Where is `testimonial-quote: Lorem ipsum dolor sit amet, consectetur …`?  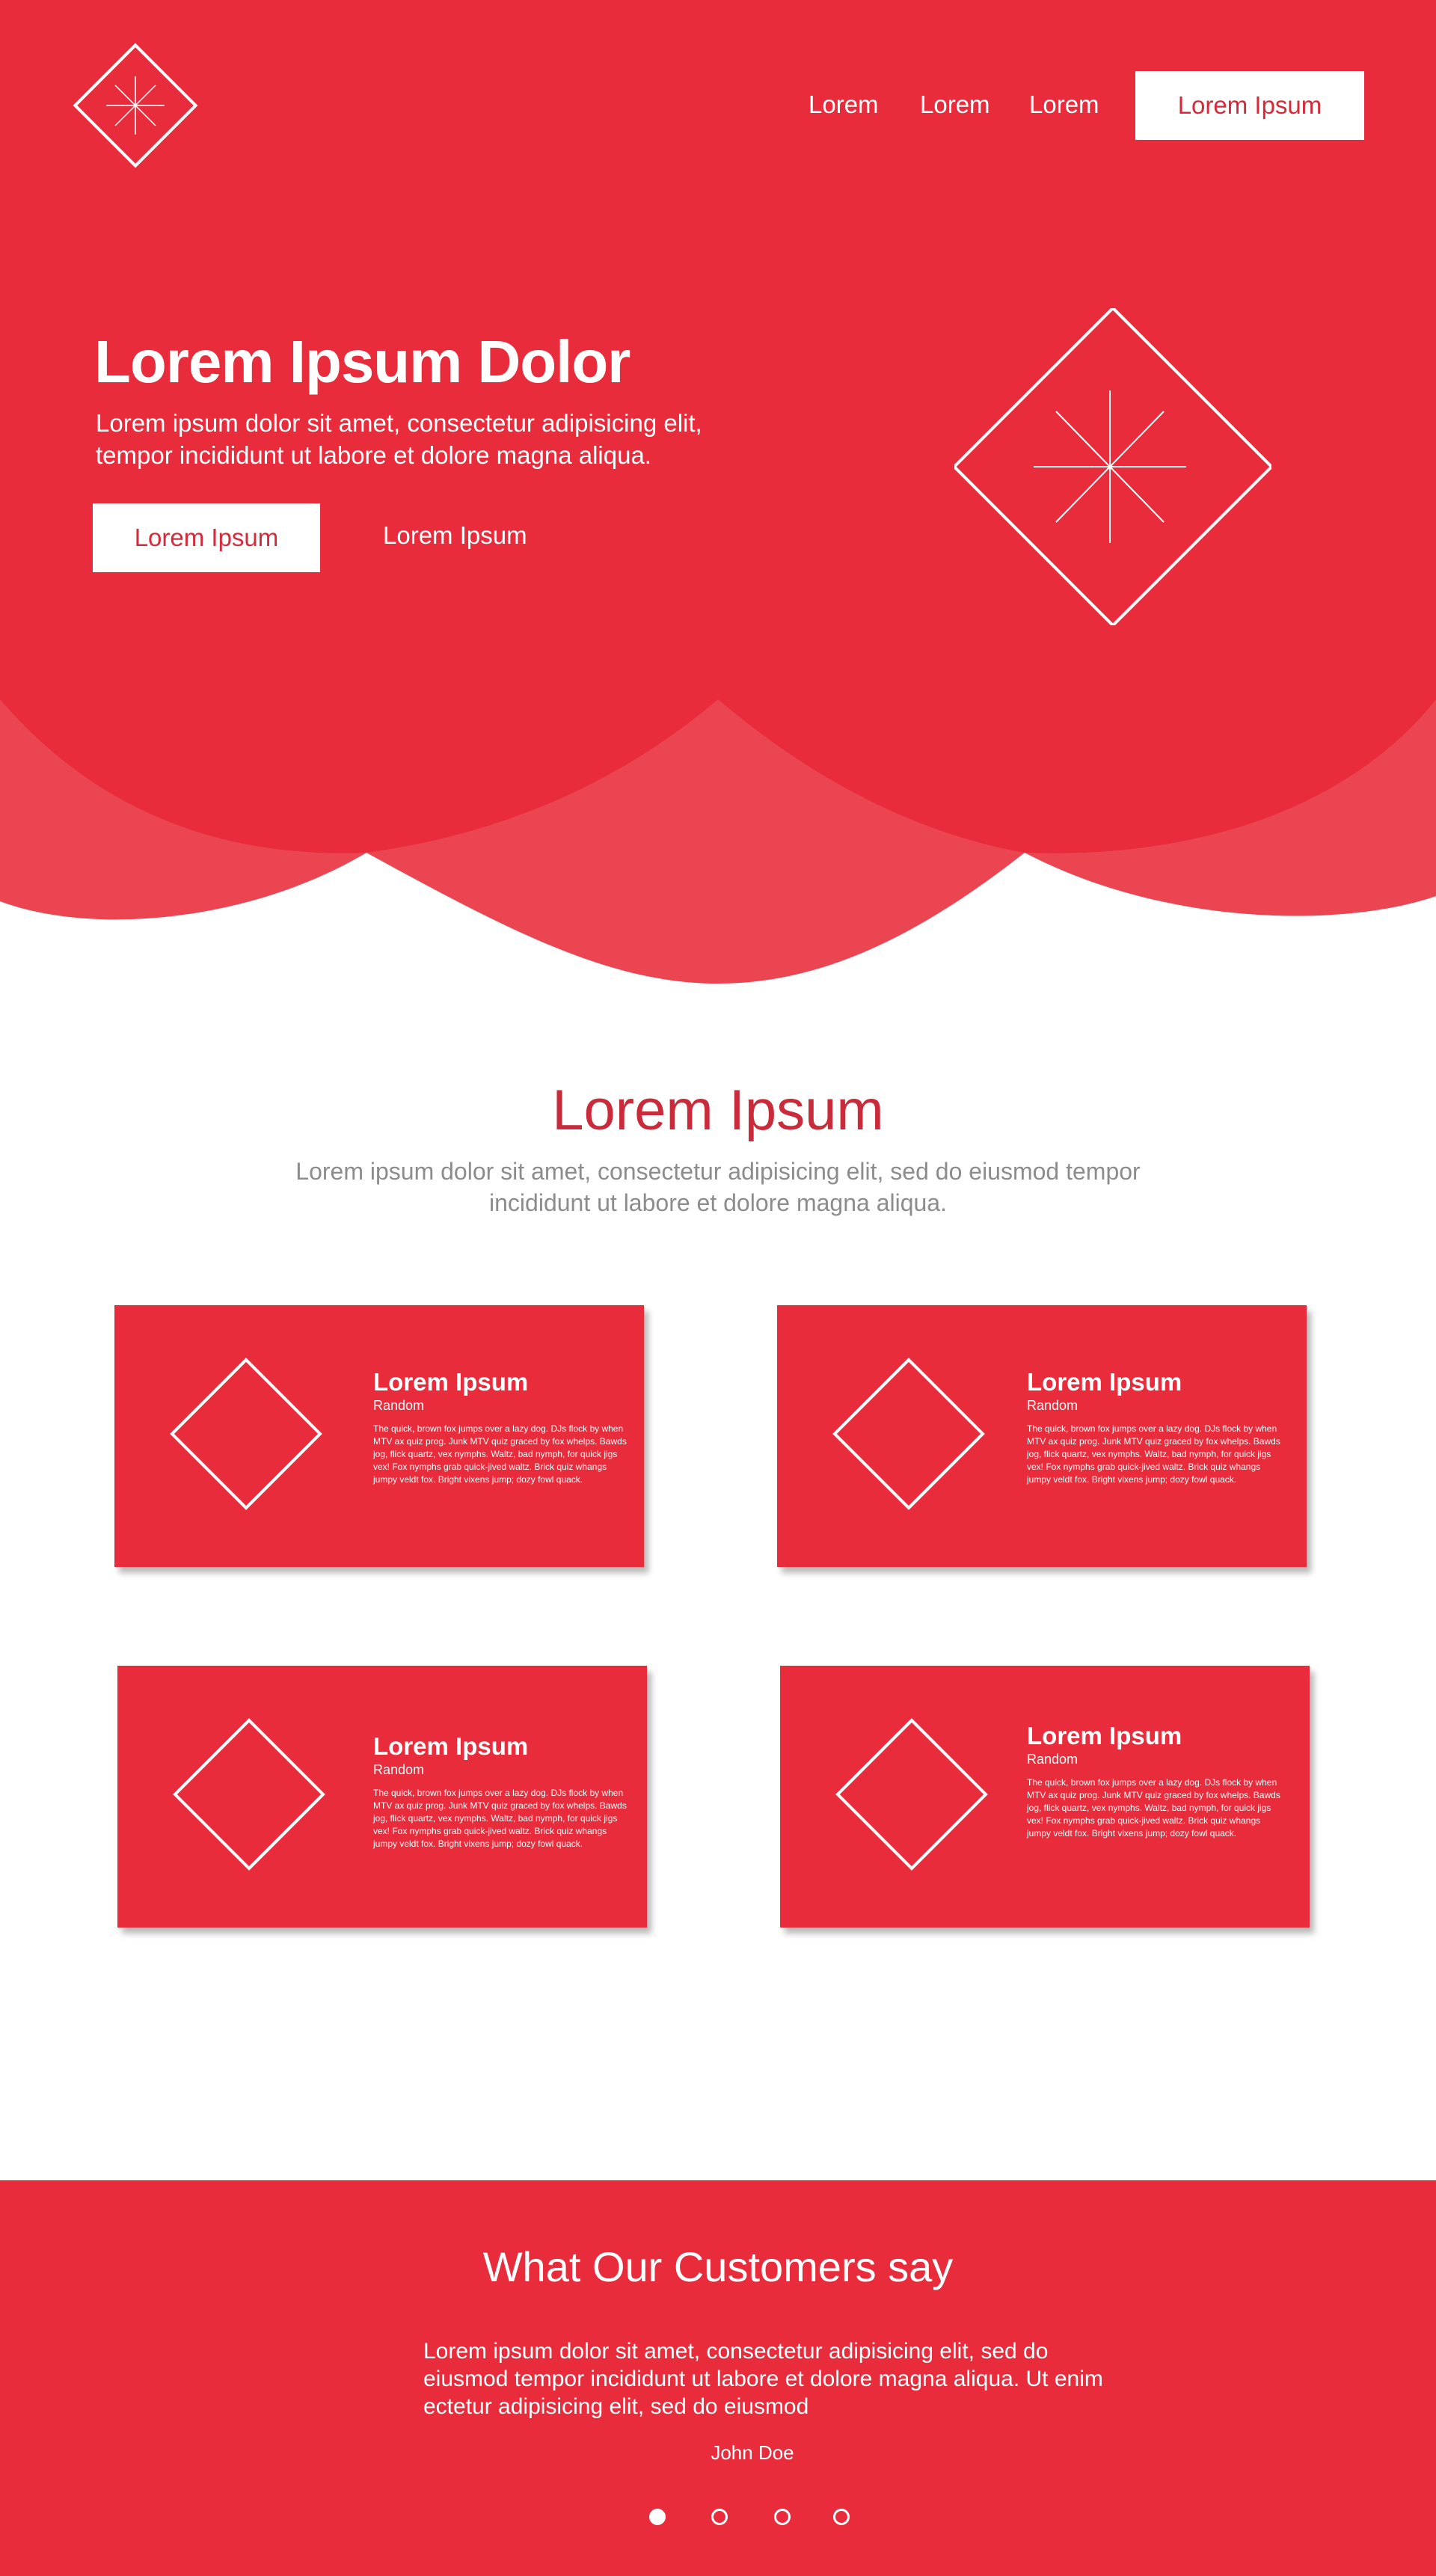 testimonial-quote: Lorem ipsum dolor sit amet, consectetur … is located at coordinates (763, 2379).